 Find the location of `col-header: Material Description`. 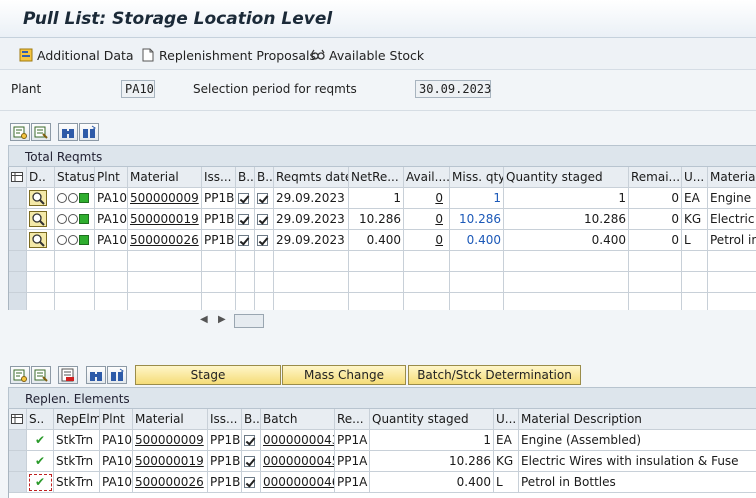

col-header: Material Description is located at coordinates (637, 419).